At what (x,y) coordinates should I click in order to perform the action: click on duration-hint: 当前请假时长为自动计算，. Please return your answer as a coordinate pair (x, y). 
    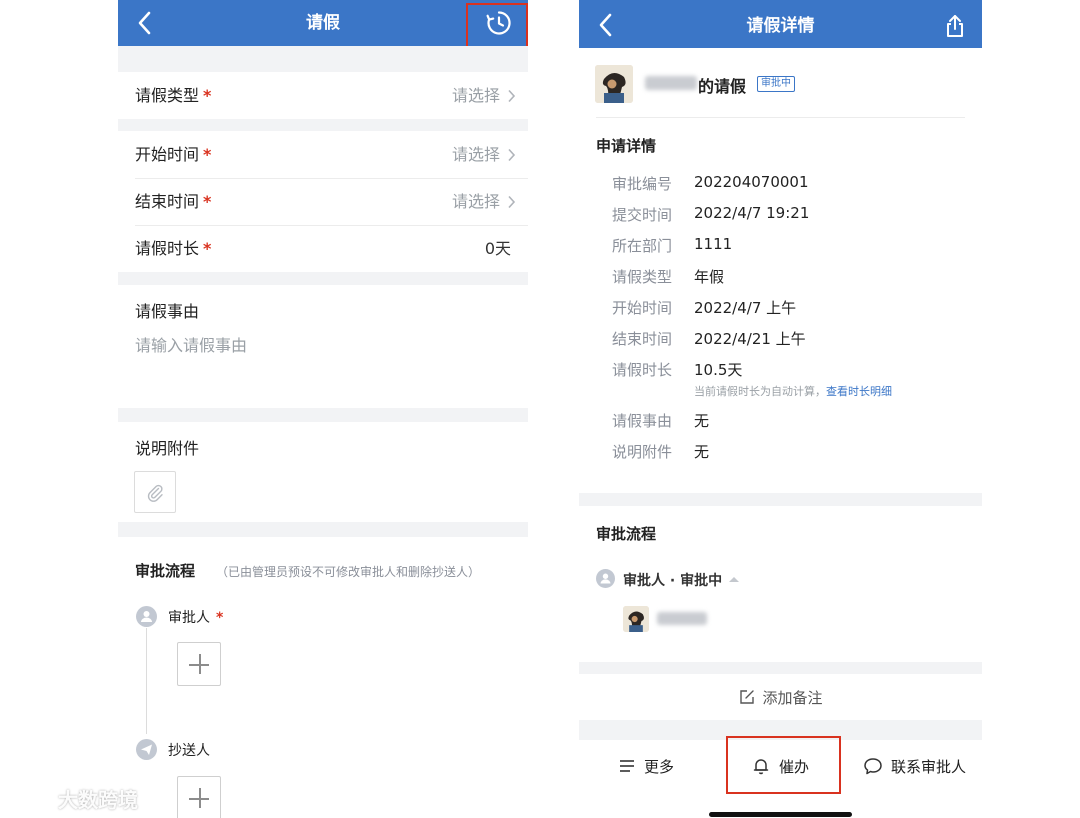
    Looking at the image, I should click on (760, 391).